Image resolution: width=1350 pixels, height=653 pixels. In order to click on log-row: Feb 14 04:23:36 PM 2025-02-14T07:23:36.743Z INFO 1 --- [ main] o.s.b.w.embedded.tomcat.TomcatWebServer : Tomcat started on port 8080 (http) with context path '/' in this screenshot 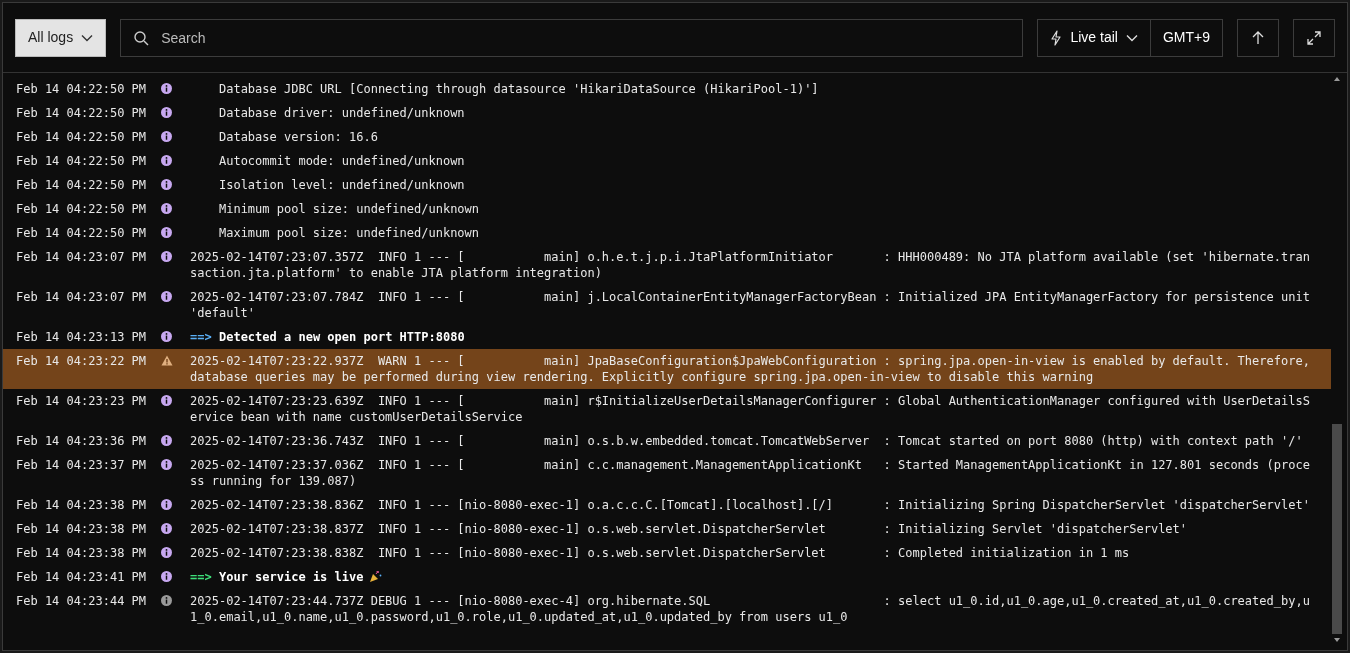, I will do `click(667, 441)`.